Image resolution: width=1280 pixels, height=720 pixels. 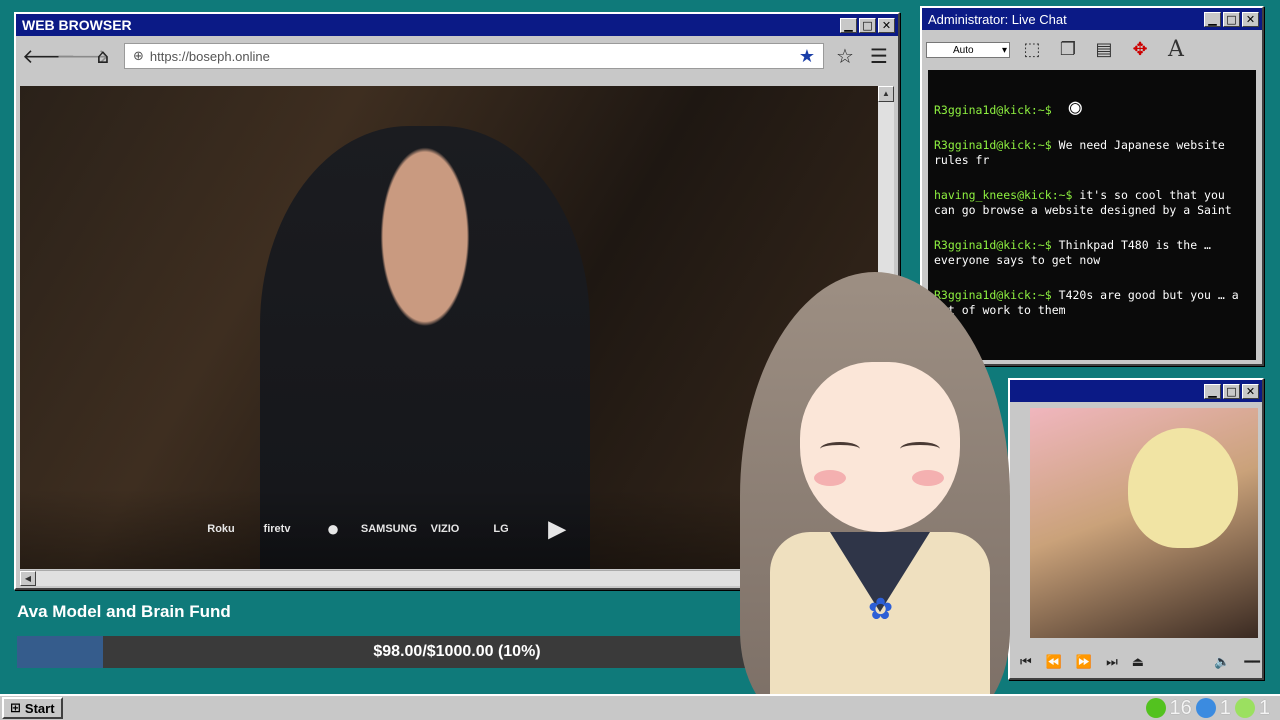 What do you see at coordinates (881, 609) in the screenshot?
I see `ribbon-icon: ✿` at bounding box center [881, 609].